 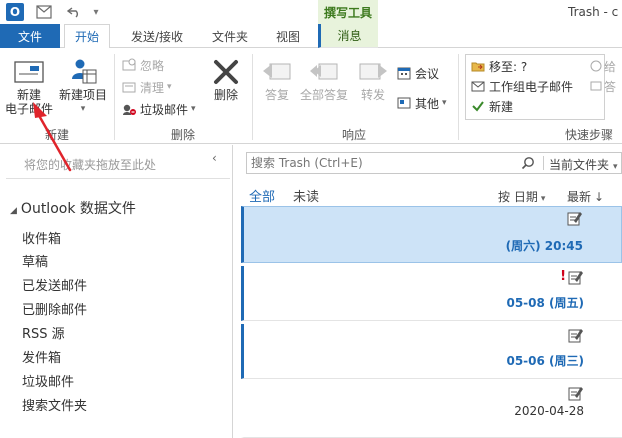 What do you see at coordinates (311, 12) in the screenshot?
I see `title-bar: O ▾ 撰写工具 Trash - c` at bounding box center [311, 12].